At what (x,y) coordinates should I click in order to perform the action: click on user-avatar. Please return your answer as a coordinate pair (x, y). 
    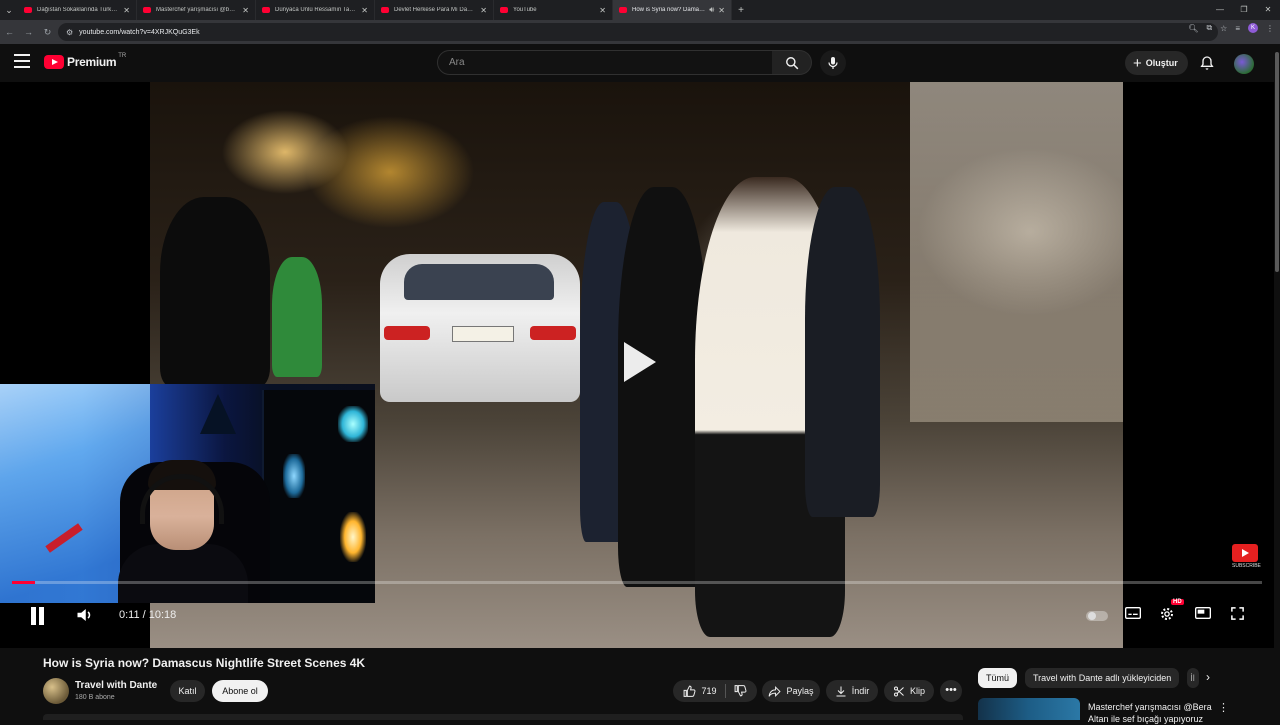
    Looking at the image, I should click on (1244, 64).